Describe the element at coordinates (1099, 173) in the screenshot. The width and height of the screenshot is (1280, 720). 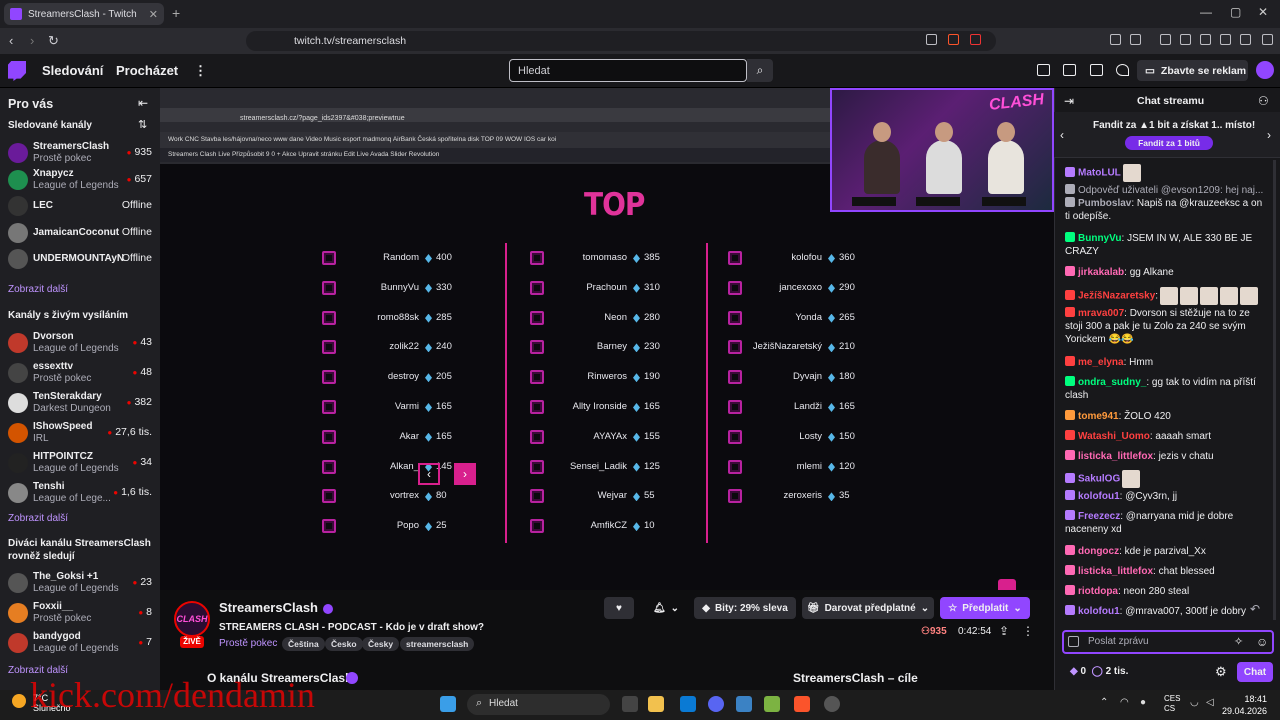
I see `chat-username: MatoLUL` at that location.